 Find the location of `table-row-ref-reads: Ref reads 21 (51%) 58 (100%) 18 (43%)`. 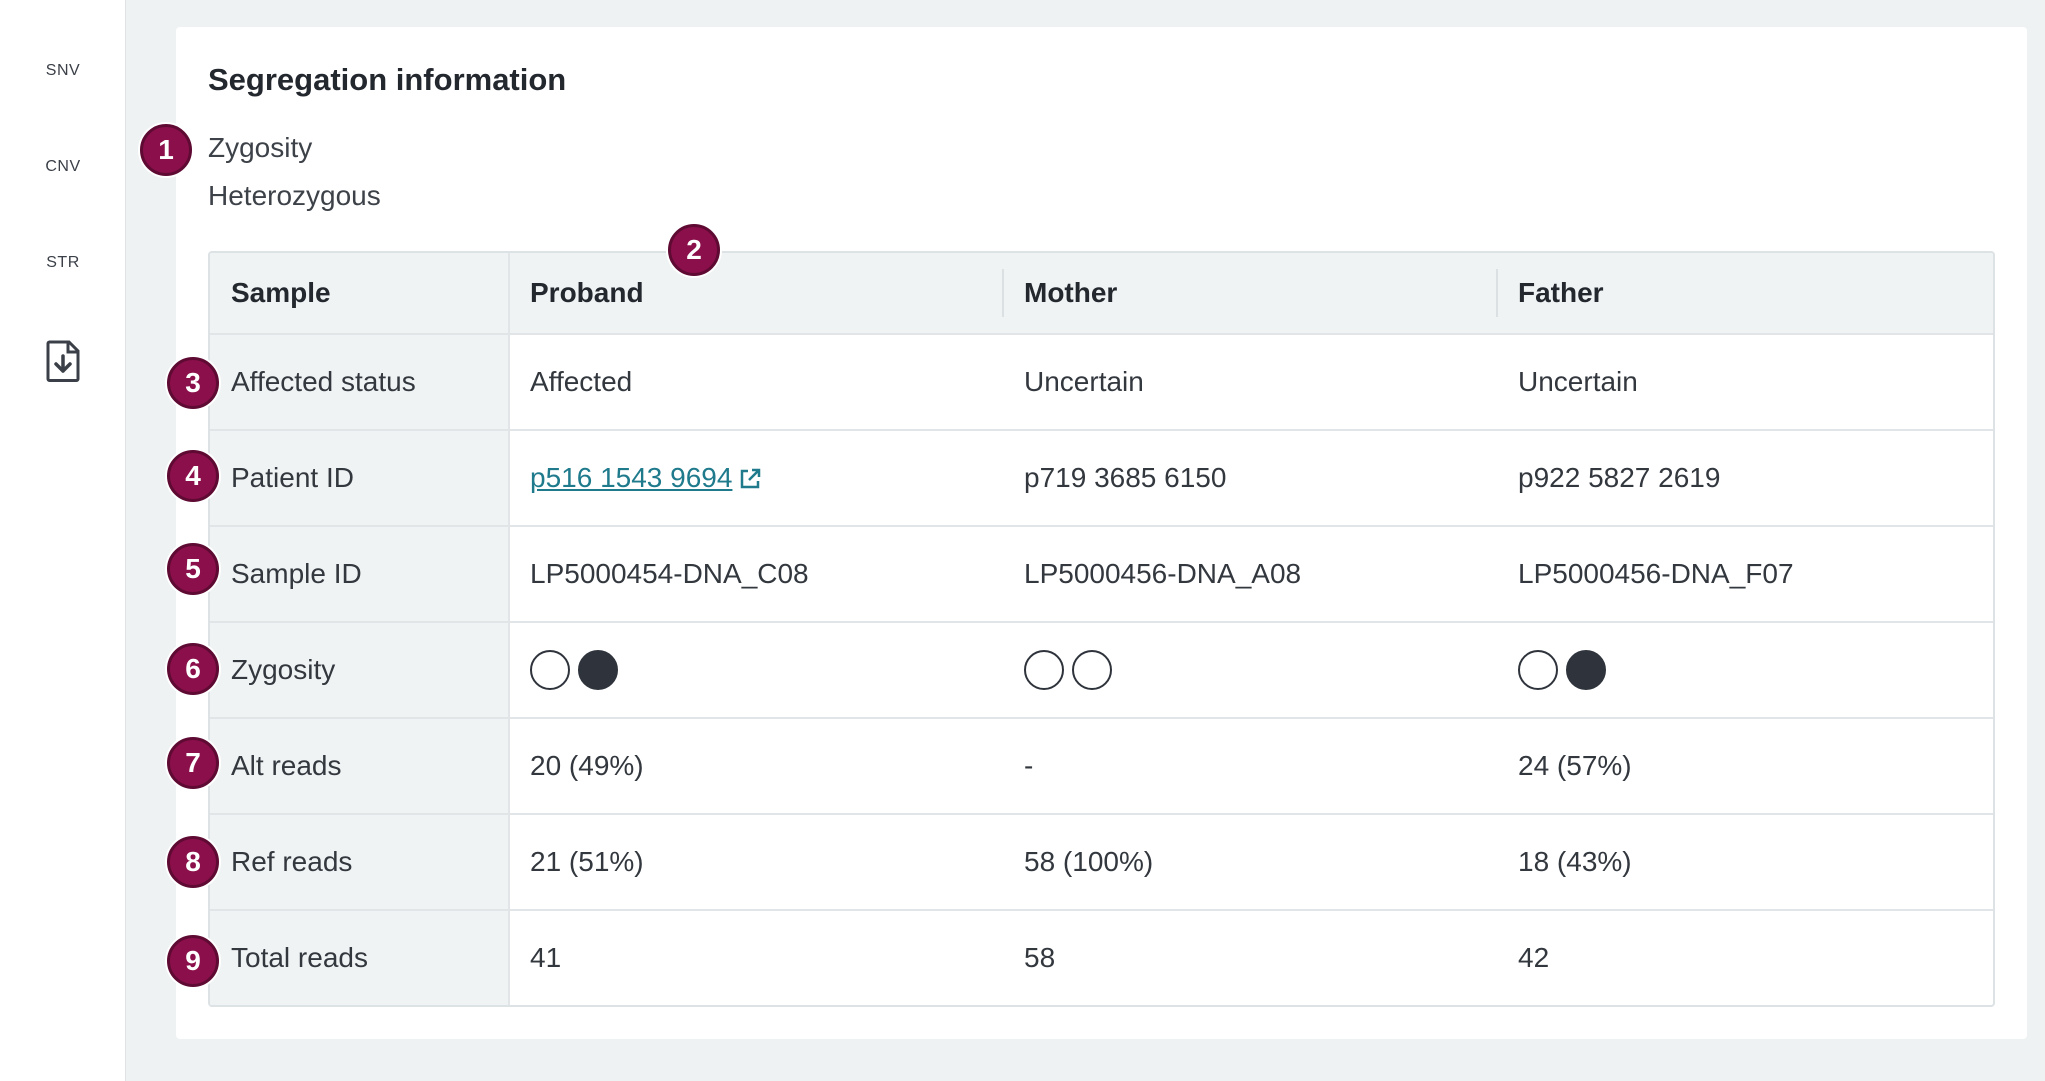

table-row-ref-reads: Ref reads 21 (51%) 58 (100%) 18 (43%) is located at coordinates (1101, 861).